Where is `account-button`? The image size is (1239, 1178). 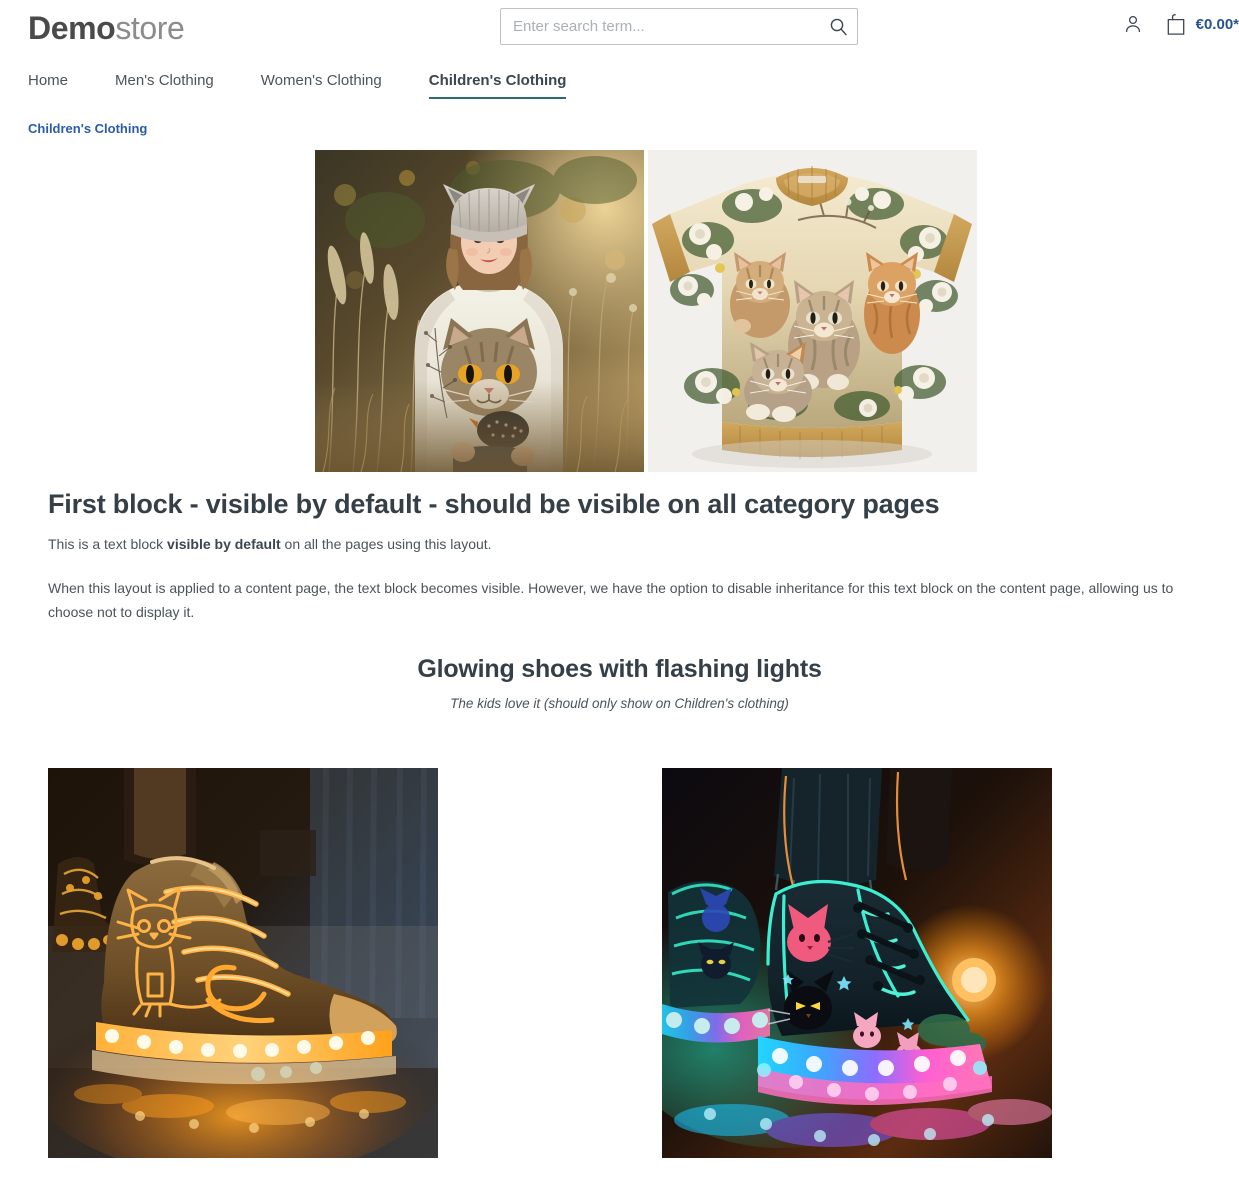
account-button is located at coordinates (1133, 24).